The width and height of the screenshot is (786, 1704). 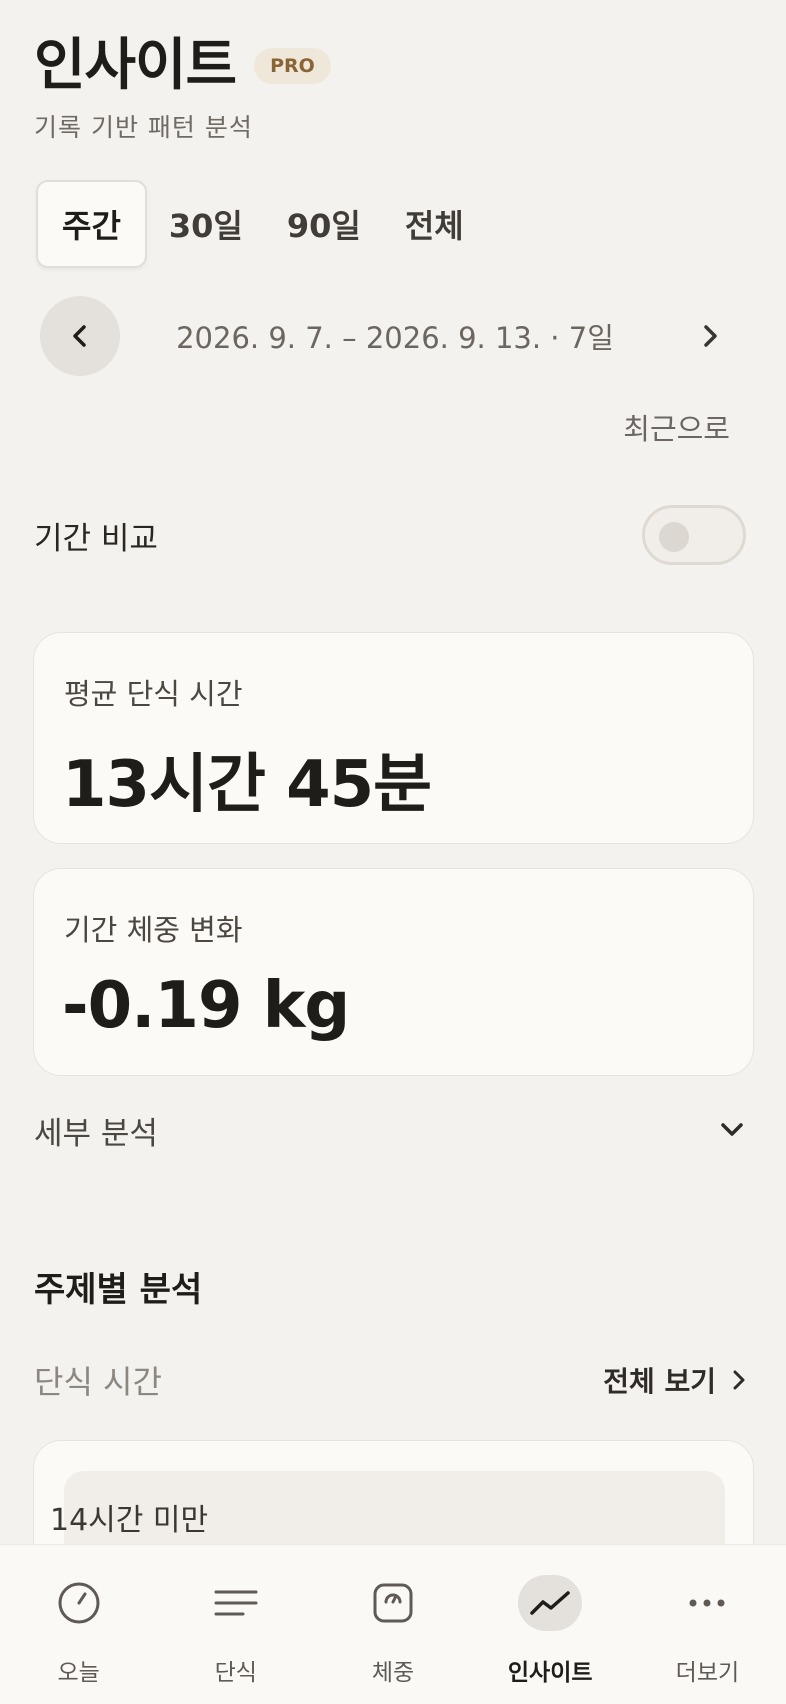 I want to click on previous-period-button, so click(x=80, y=336).